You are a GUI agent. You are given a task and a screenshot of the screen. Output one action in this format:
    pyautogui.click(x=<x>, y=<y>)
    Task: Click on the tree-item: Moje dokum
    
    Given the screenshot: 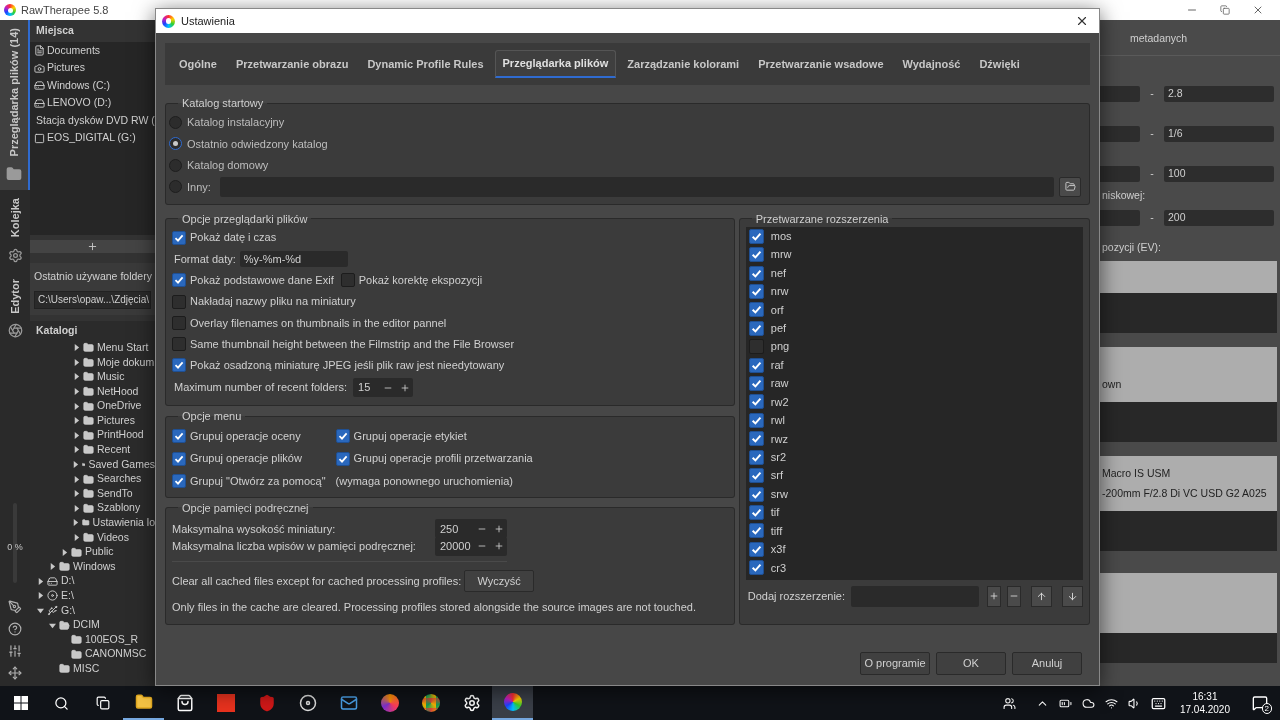 What is the action you would take?
    pyautogui.click(x=126, y=362)
    